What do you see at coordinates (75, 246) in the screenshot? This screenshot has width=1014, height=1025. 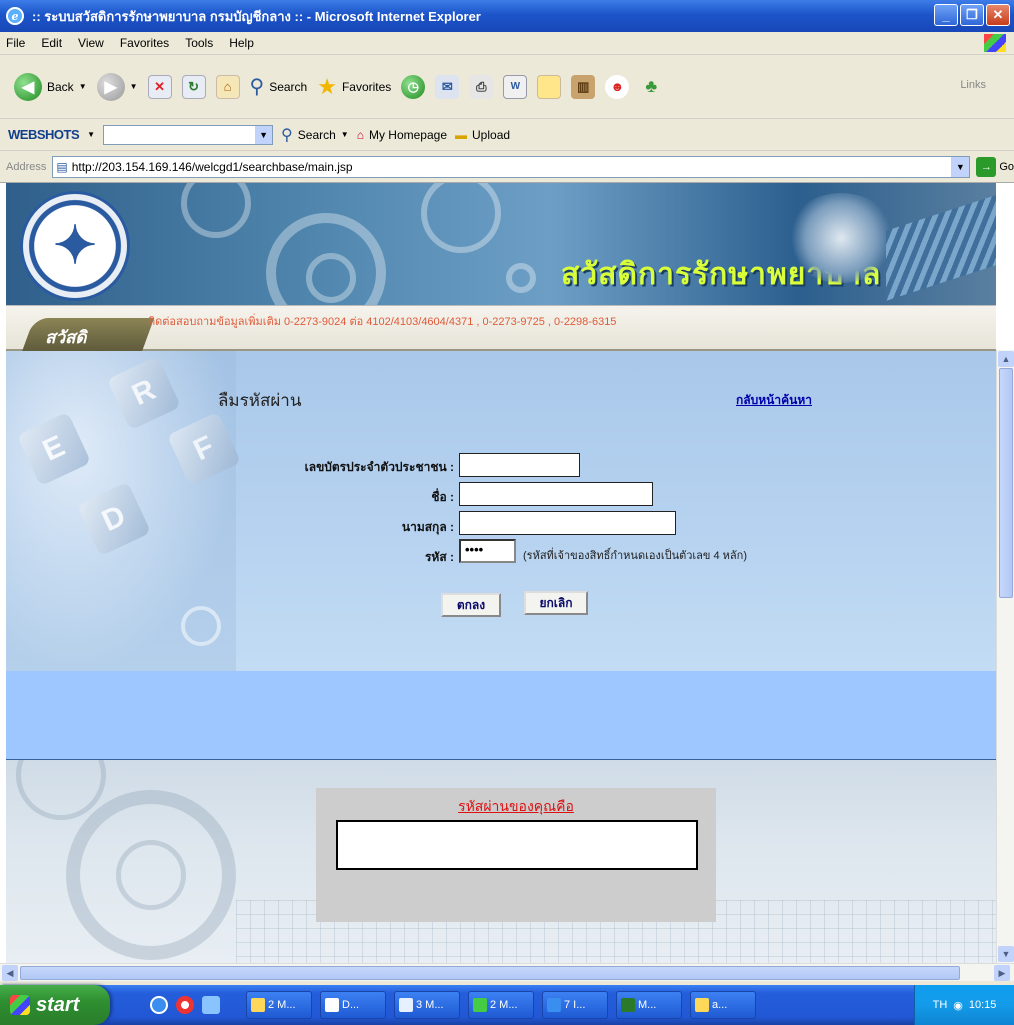 I see `department-logo: ✦` at bounding box center [75, 246].